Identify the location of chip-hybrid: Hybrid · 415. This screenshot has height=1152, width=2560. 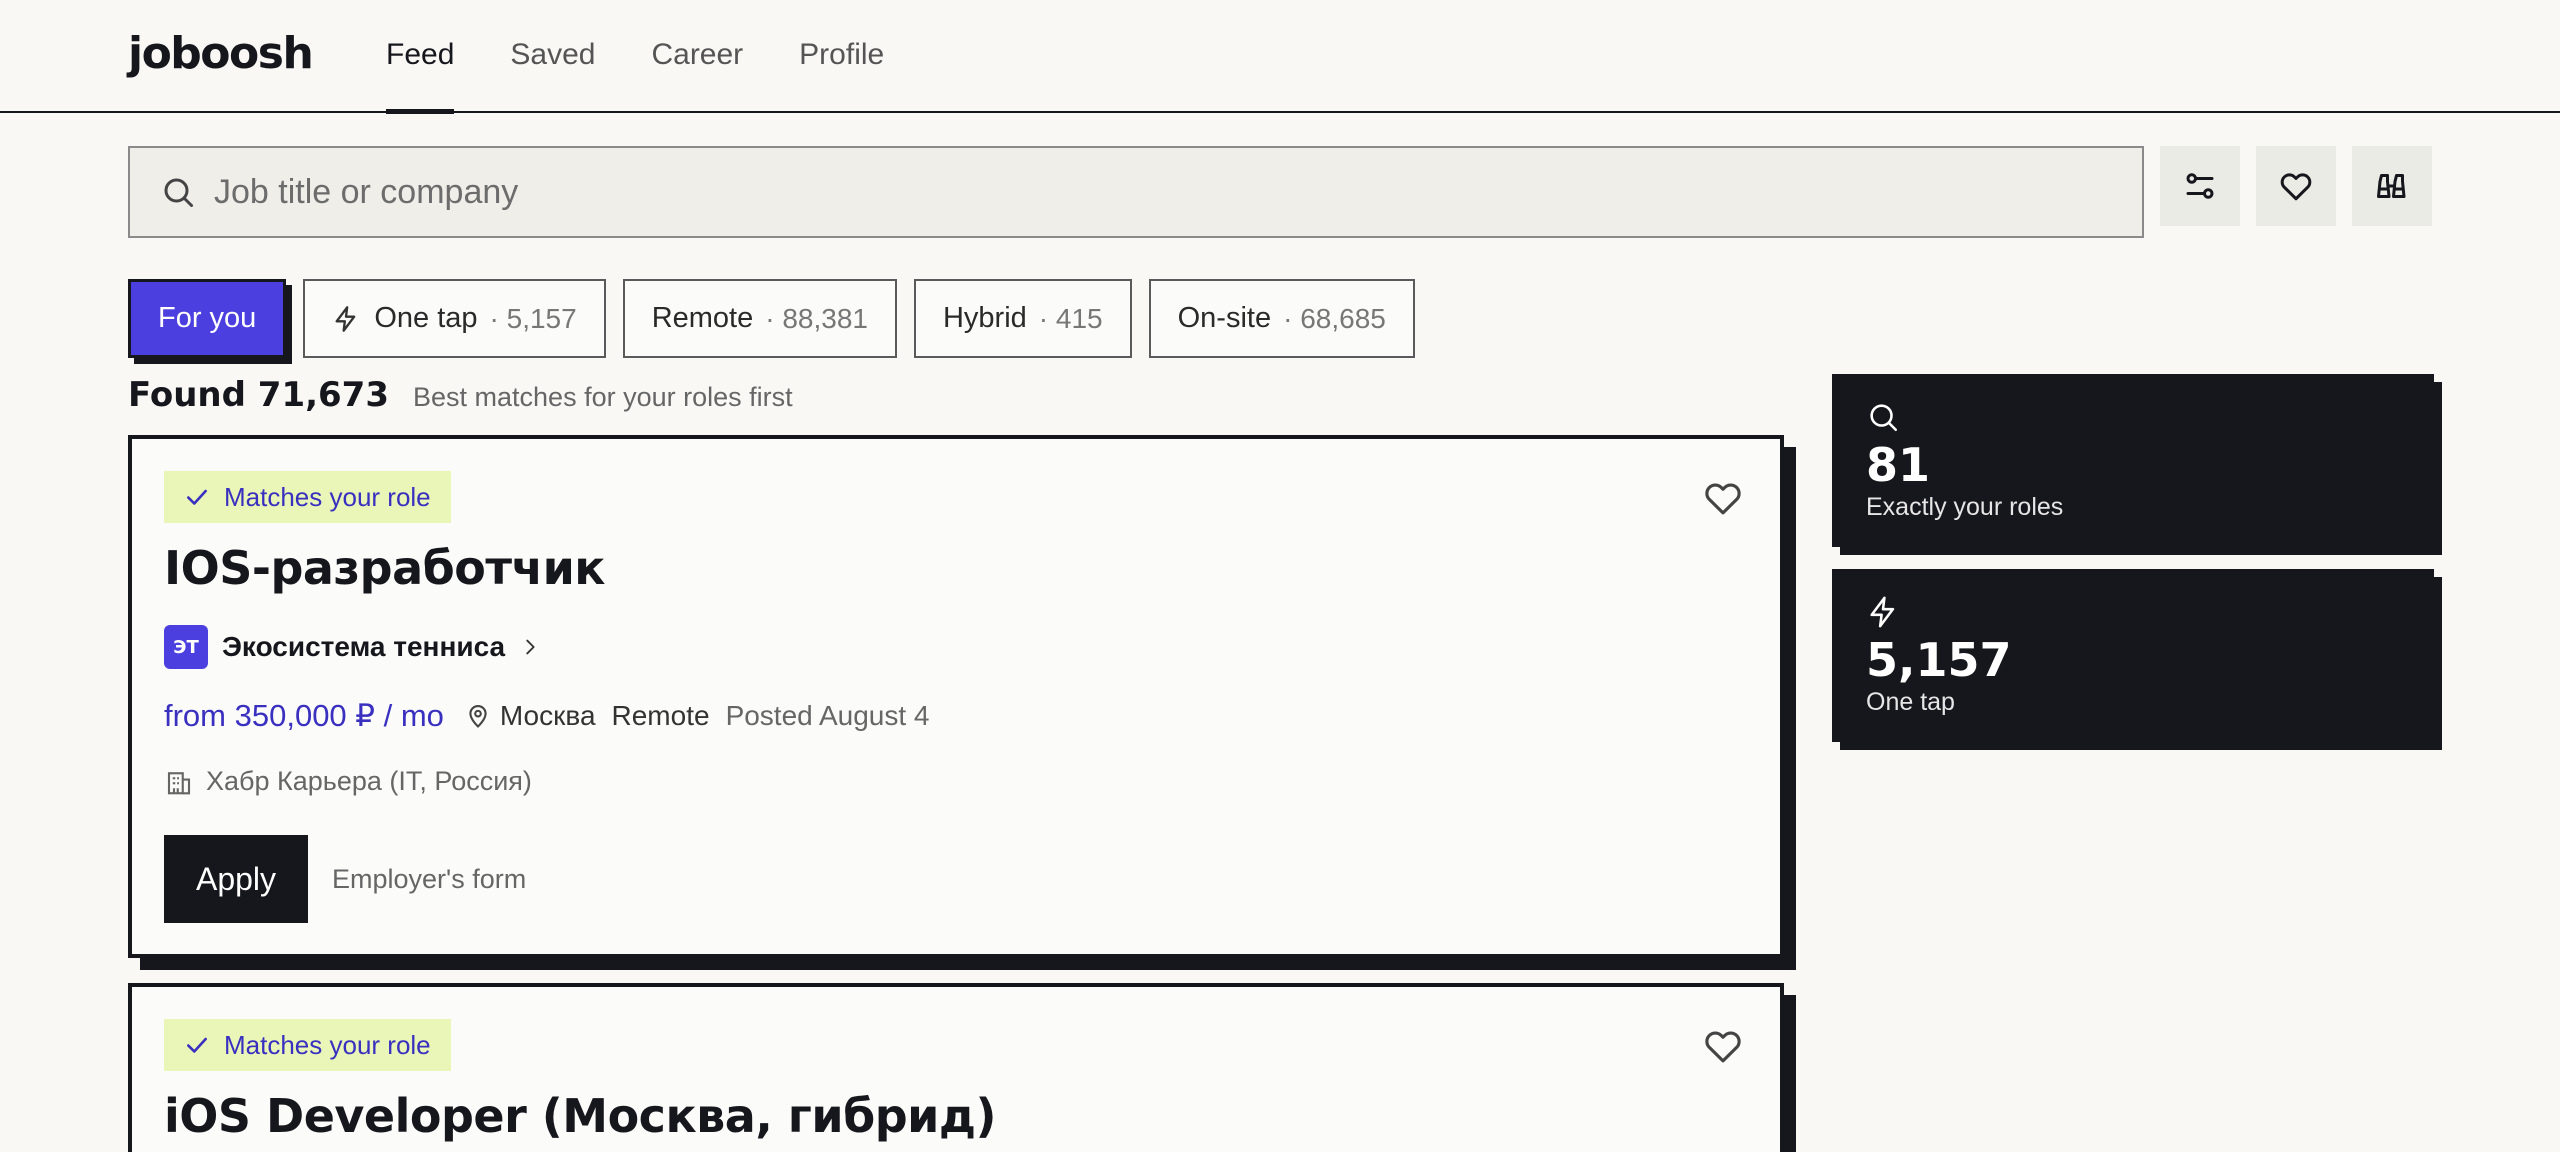
(1022, 318).